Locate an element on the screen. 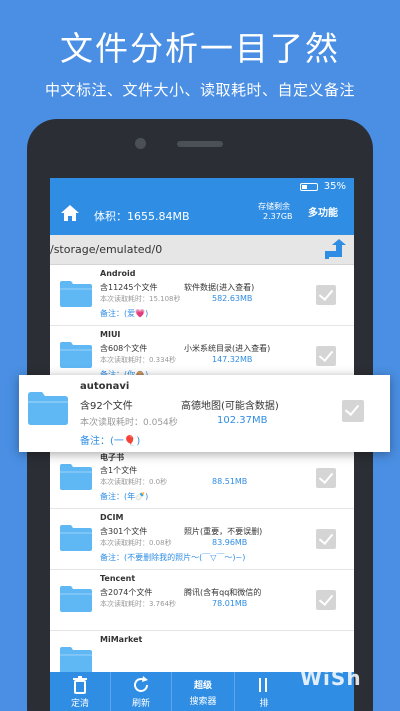 The height and width of the screenshot is (711, 400). total-volume: 体积：1655.84MB is located at coordinates (142, 216).